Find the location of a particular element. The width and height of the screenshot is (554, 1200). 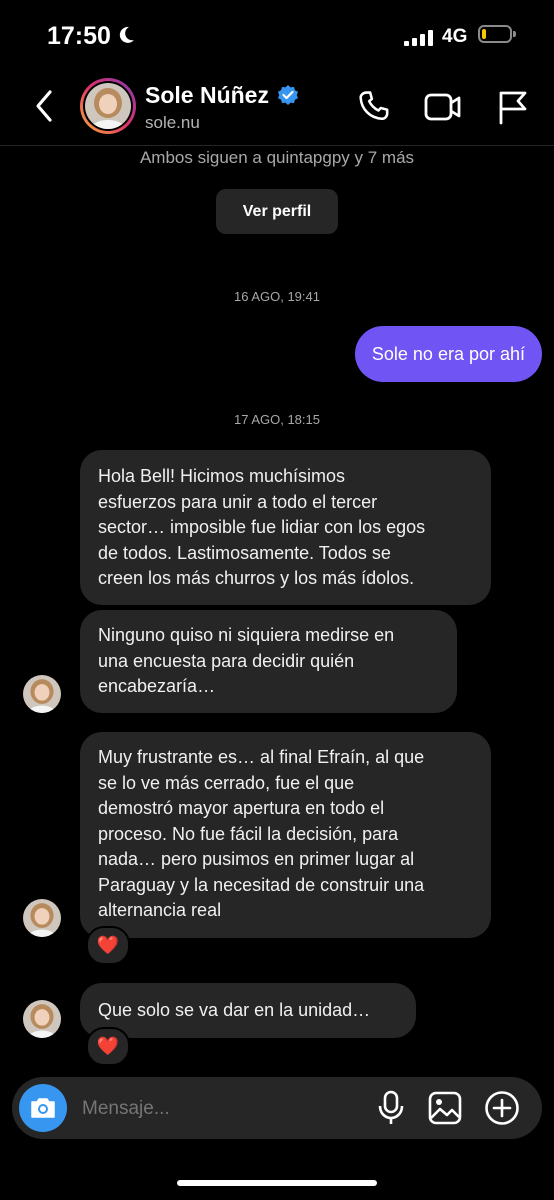

camera-icon is located at coordinates (43, 1108).